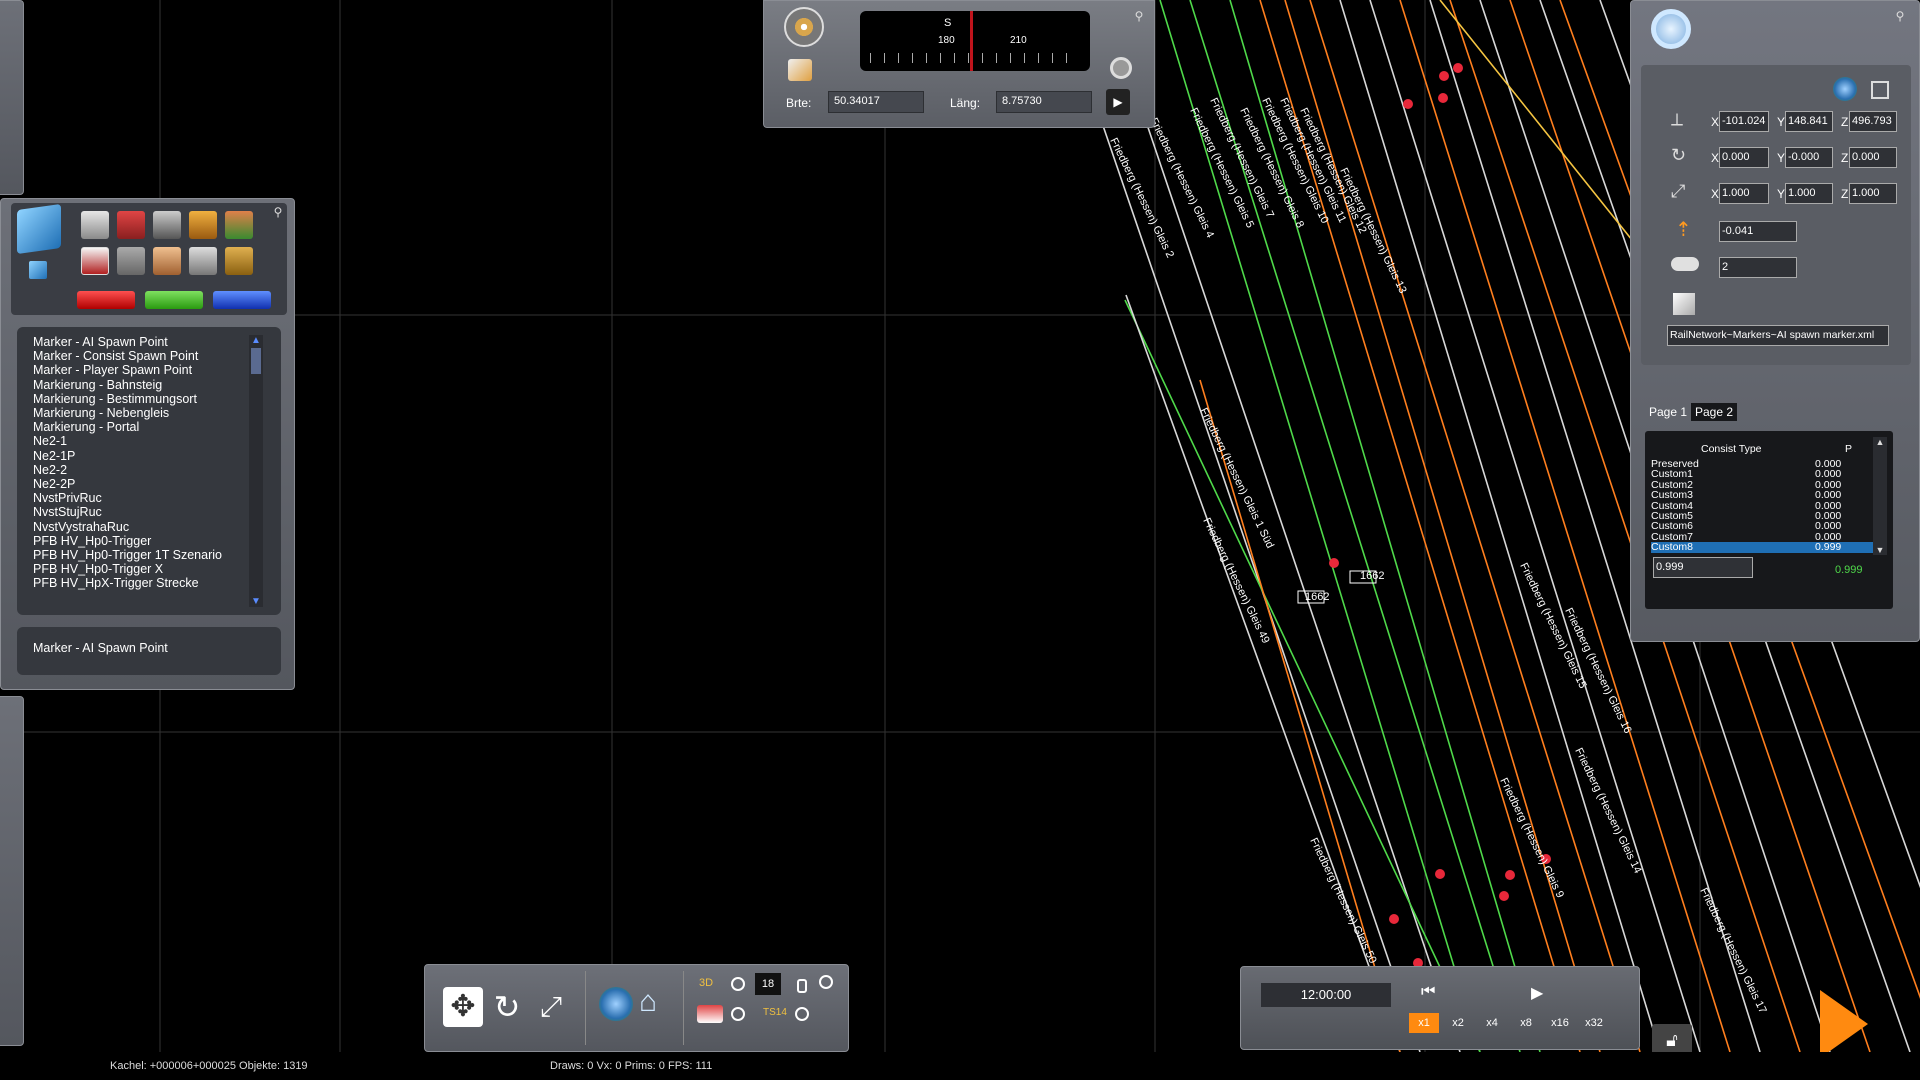 This screenshot has height=1080, width=1920. What do you see at coordinates (1018, 40) in the screenshot?
I see `compass-tick-210: 210` at bounding box center [1018, 40].